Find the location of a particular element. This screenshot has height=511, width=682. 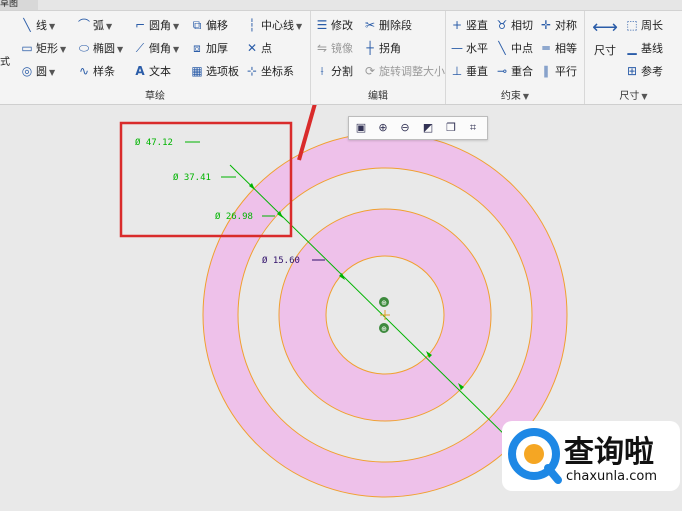

text-tool: A 文本 is located at coordinates (152, 71).